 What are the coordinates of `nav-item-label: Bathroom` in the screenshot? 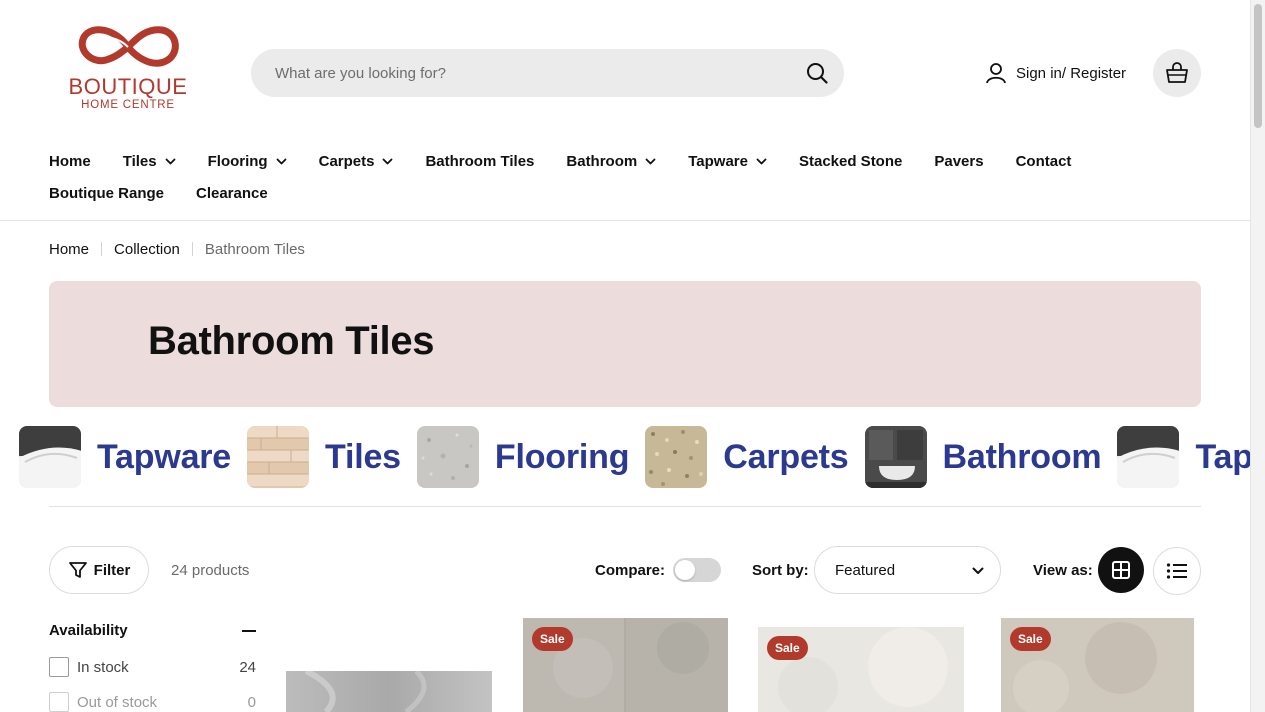 It's located at (602, 161).